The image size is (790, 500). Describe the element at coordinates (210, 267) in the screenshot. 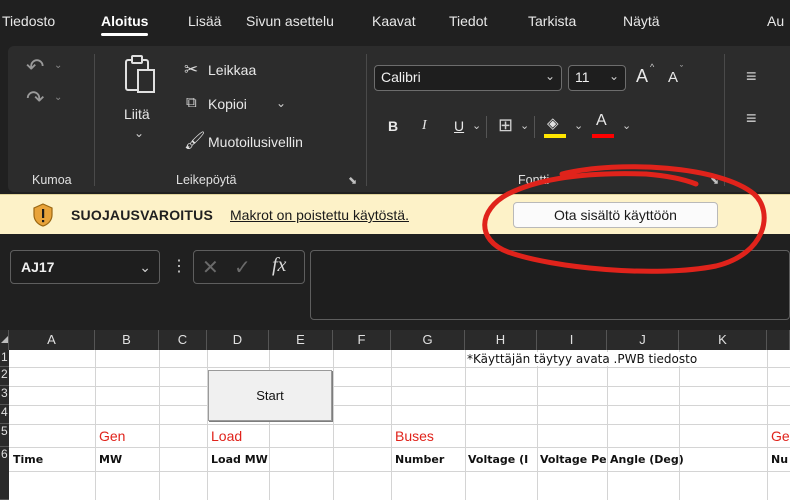

I see `cancel-icon: ✕` at that location.